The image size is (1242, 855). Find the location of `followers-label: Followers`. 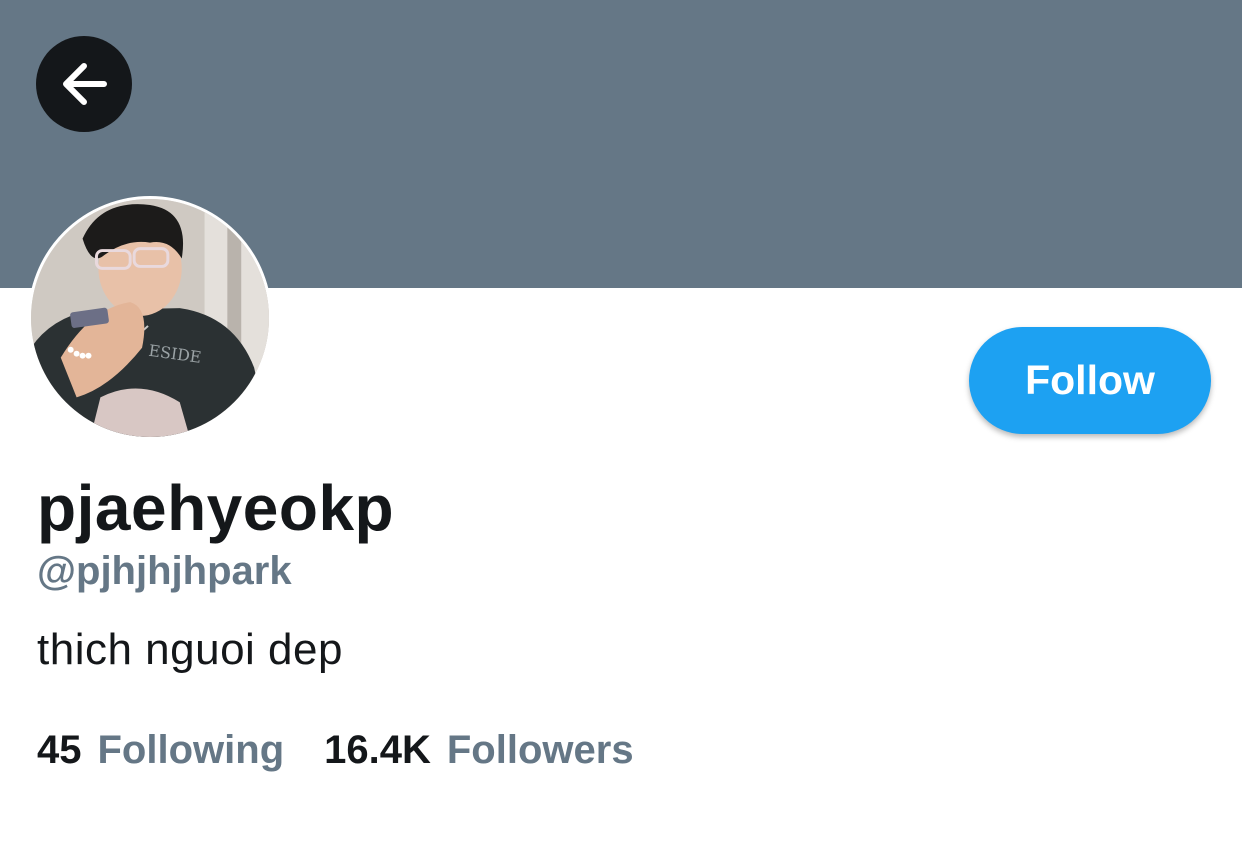

followers-label: Followers is located at coordinates (540, 750).